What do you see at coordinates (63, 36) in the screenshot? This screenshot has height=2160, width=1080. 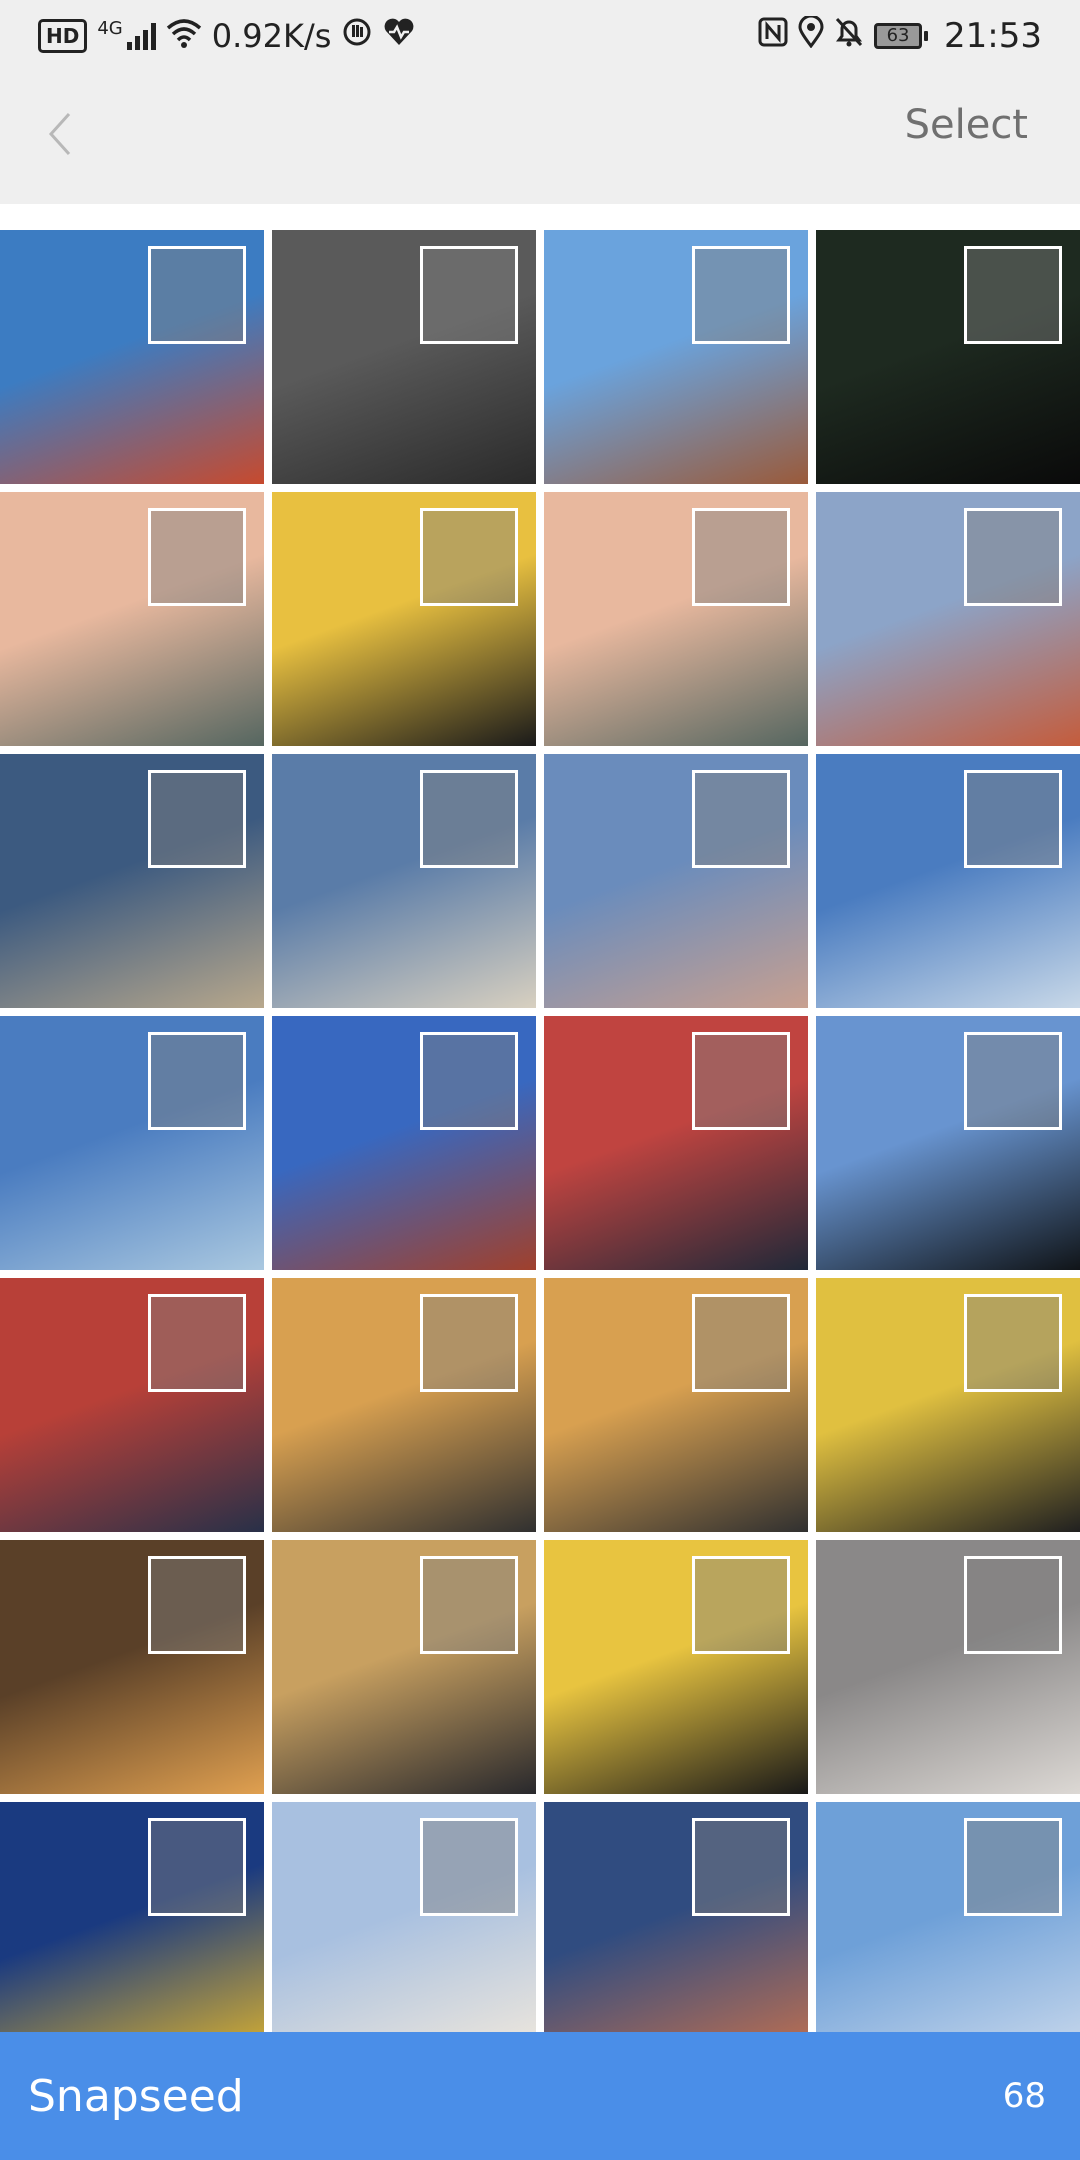 I see `hd-icon: HD` at bounding box center [63, 36].